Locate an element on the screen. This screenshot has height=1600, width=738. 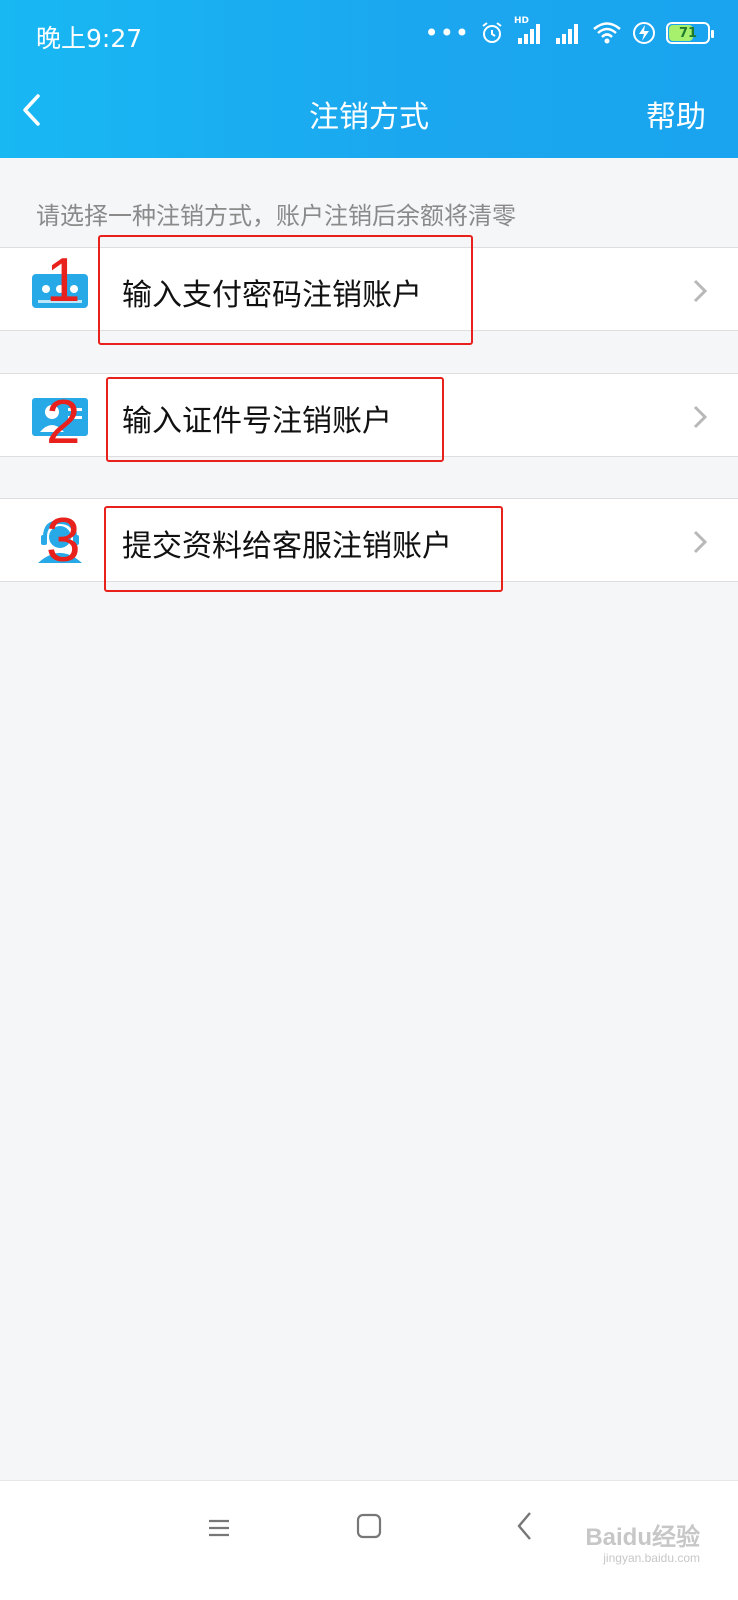
battery-icon: 71 is located at coordinates (690, 33).